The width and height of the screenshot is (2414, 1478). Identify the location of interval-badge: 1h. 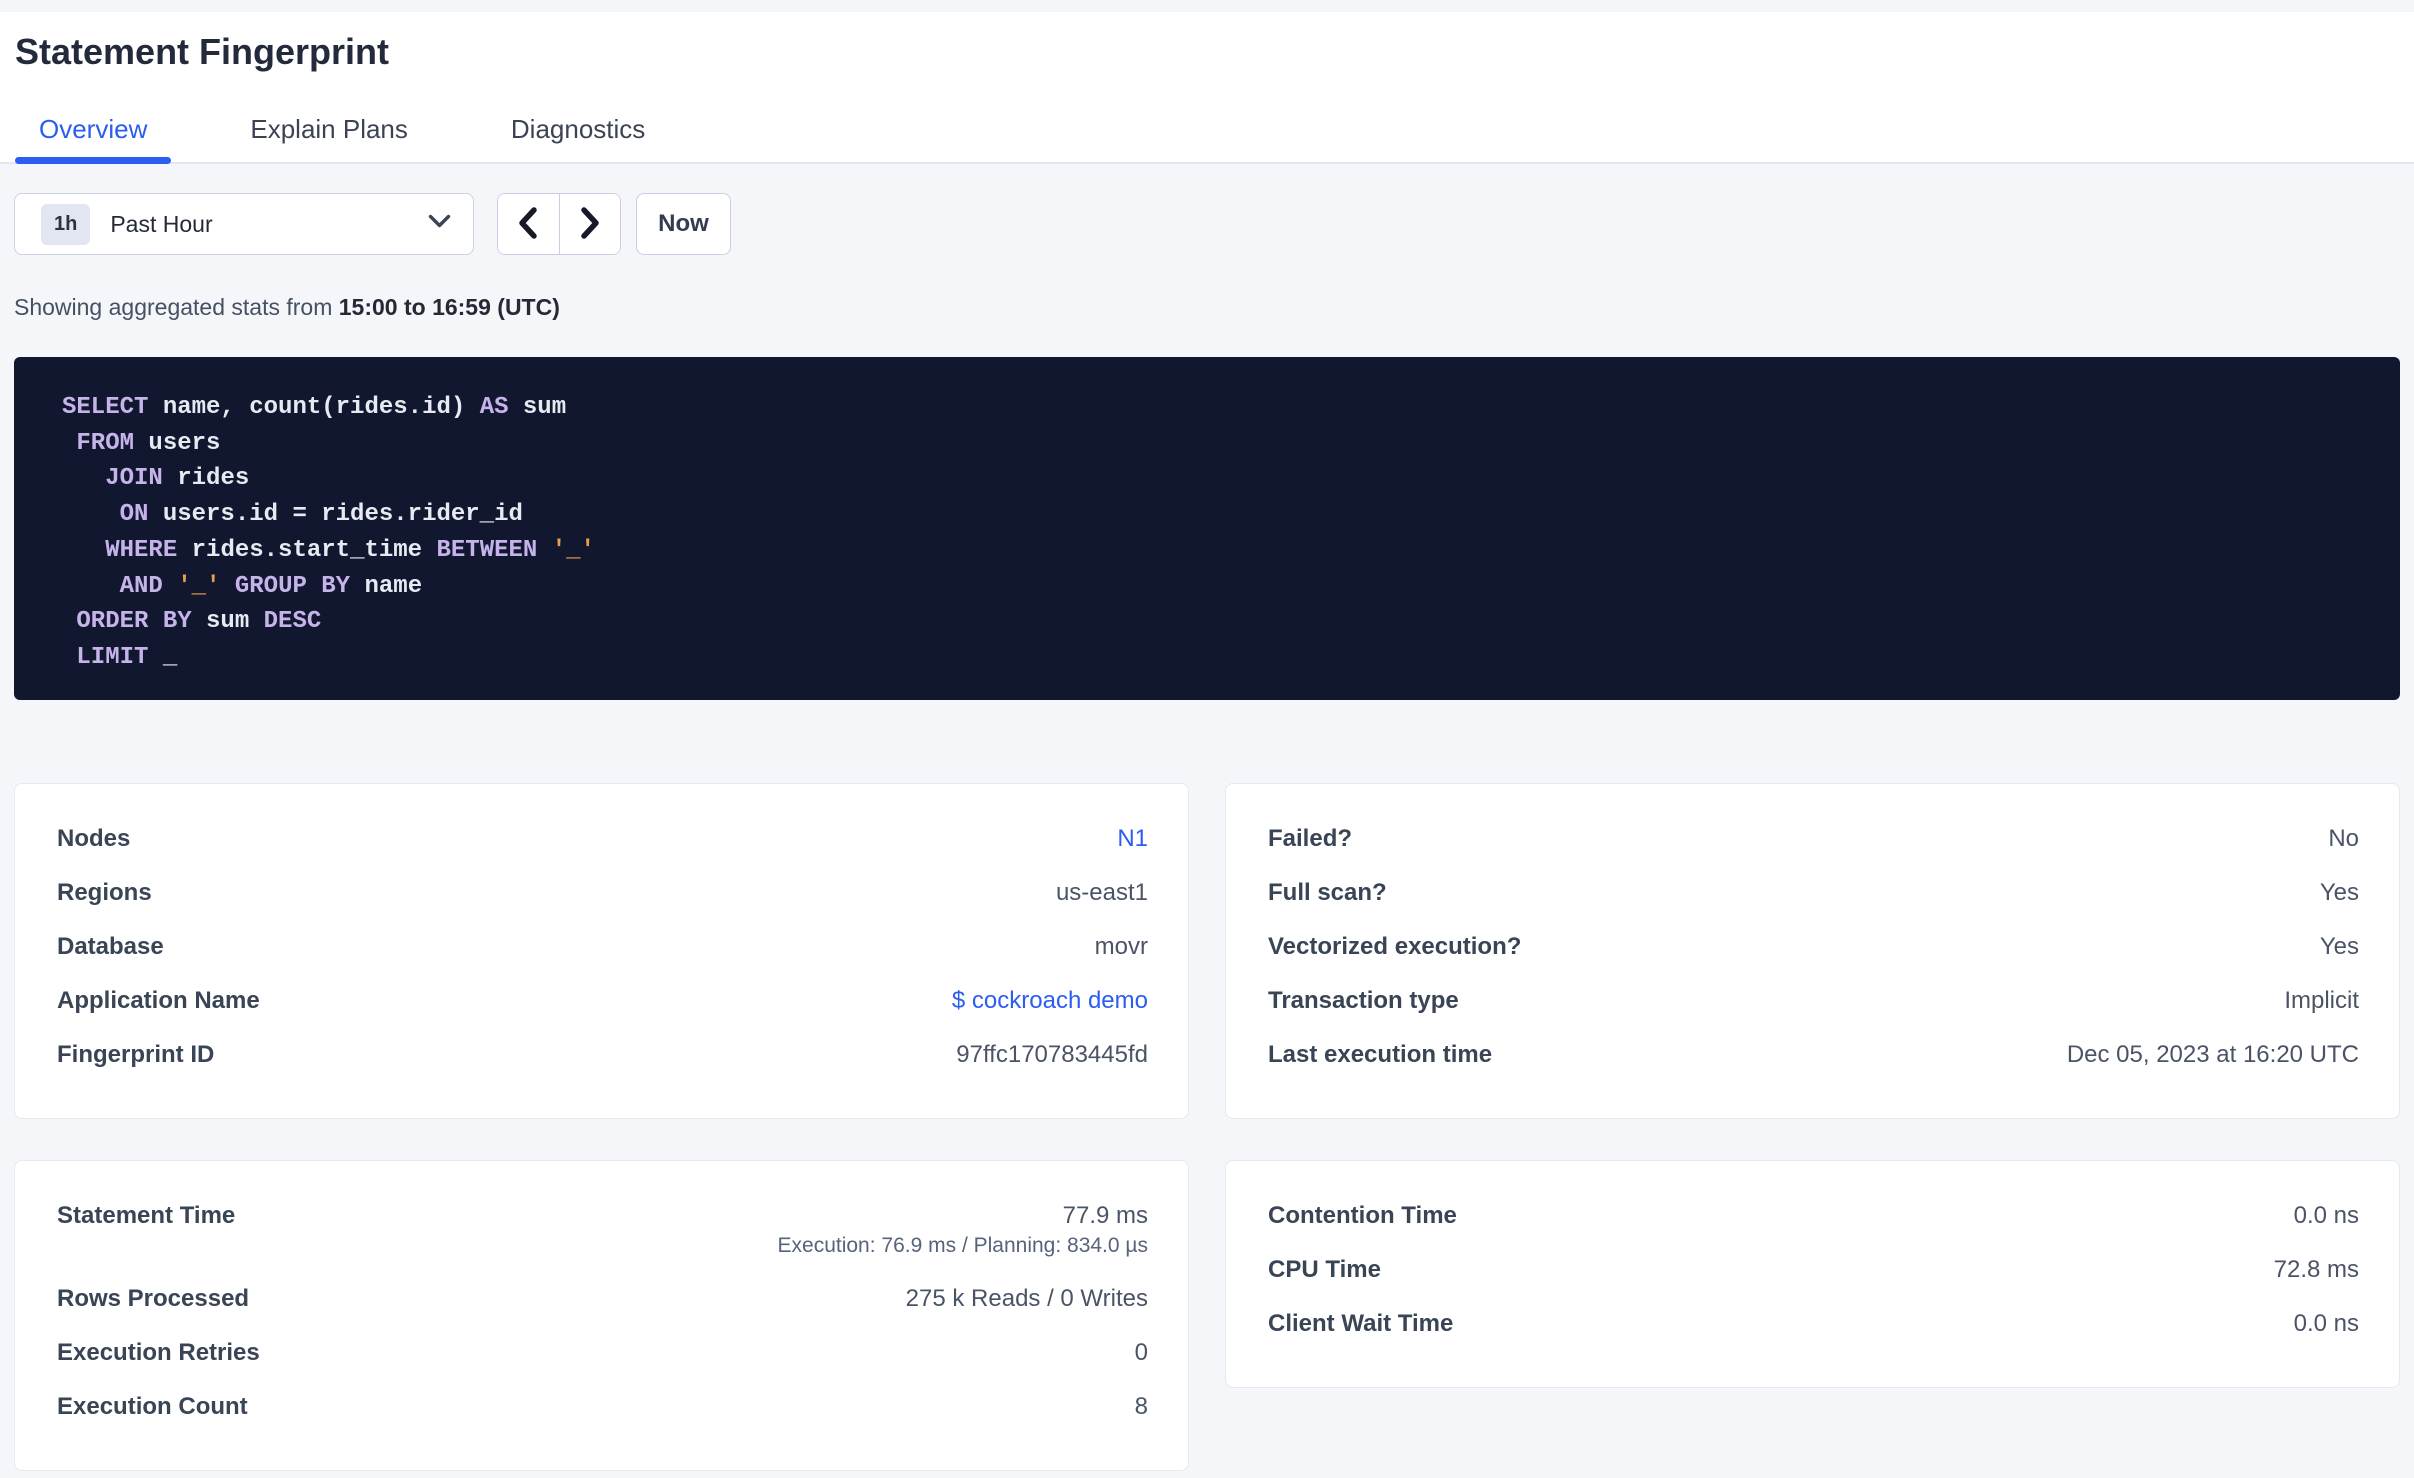
(66, 224).